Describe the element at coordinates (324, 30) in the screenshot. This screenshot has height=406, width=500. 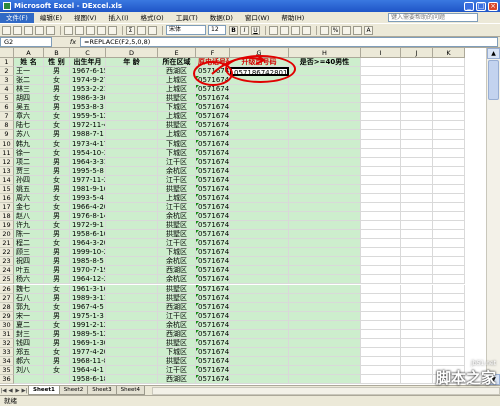
I see `currency-icon` at that location.